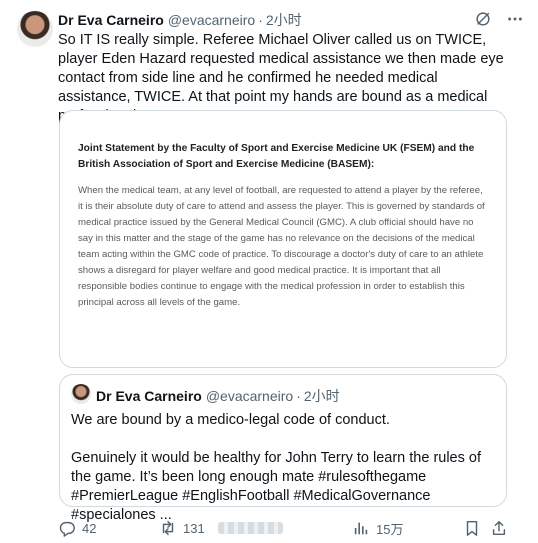 Image resolution: width=538 pixels, height=543 pixels. I want to click on quoted-avatar, so click(81, 394).